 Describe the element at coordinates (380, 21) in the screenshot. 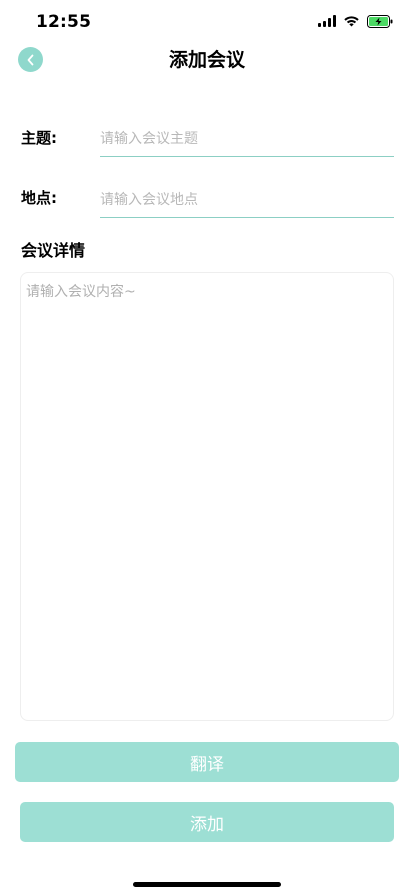

I see `battery-charging-icon` at that location.